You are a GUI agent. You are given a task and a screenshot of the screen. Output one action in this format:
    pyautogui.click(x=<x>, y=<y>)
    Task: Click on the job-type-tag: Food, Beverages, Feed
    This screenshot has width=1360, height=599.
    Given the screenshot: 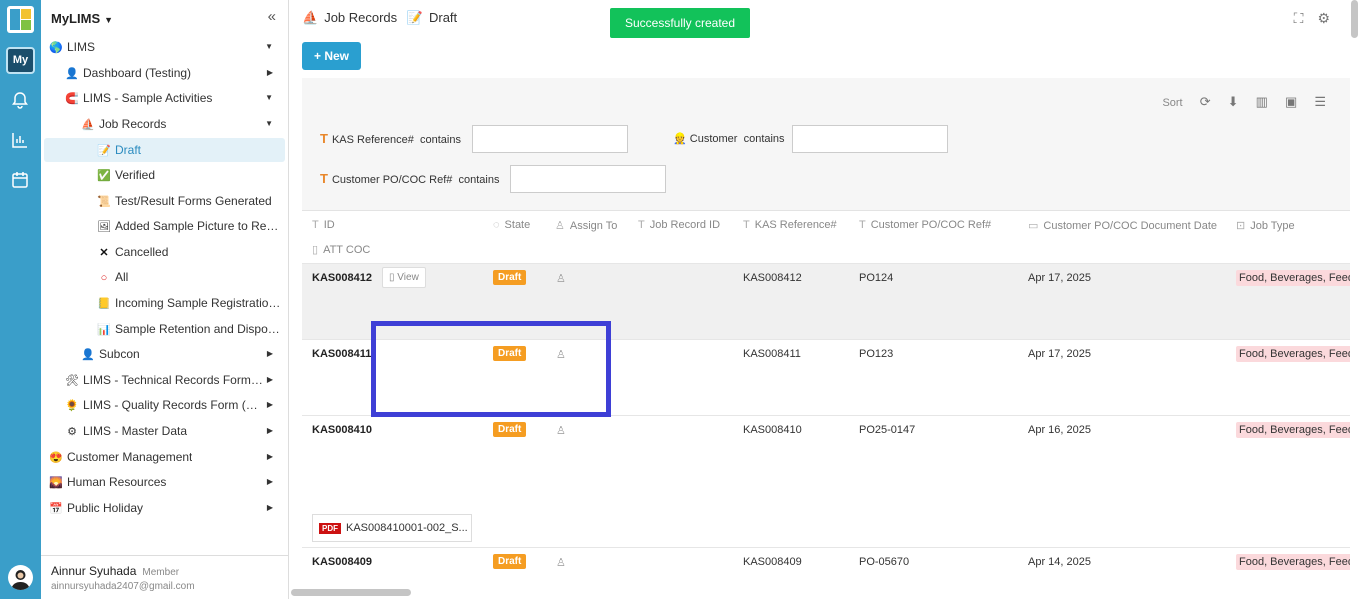 What is the action you would take?
    pyautogui.click(x=1293, y=278)
    